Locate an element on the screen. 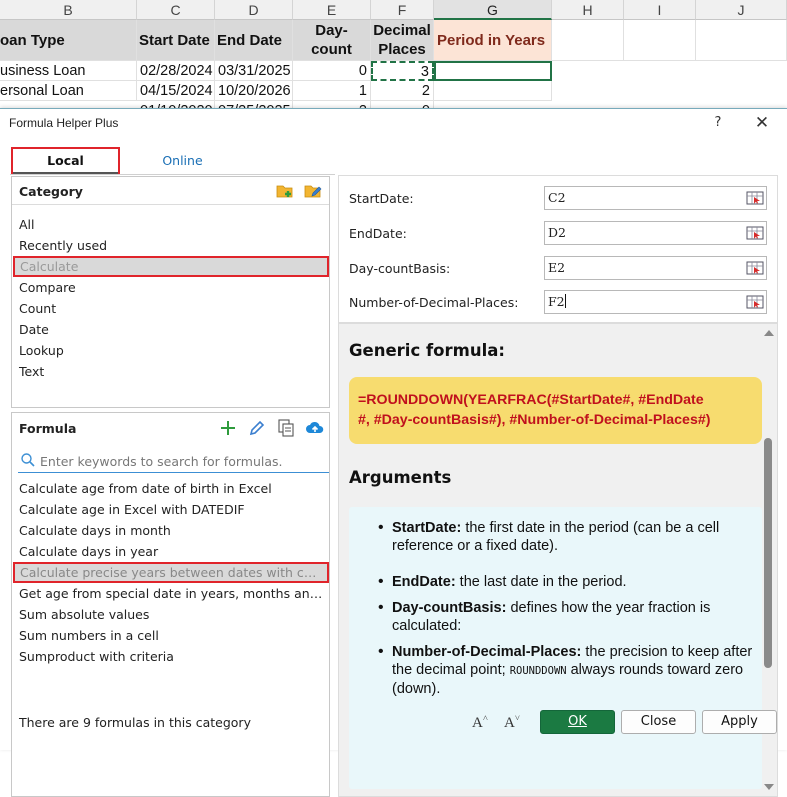 This screenshot has width=787, height=797. column-header-b: B is located at coordinates (68, 10).